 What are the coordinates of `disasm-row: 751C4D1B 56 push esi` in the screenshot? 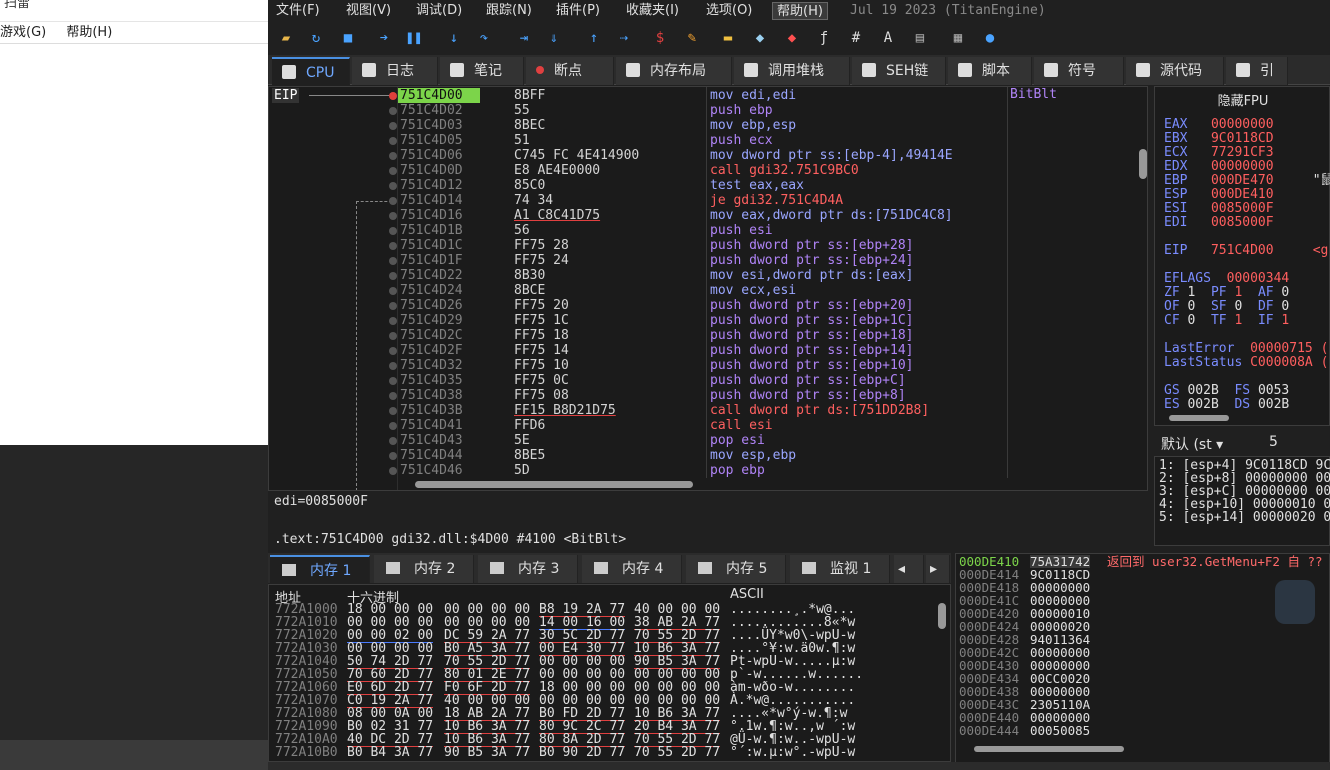 It's located at (702, 230).